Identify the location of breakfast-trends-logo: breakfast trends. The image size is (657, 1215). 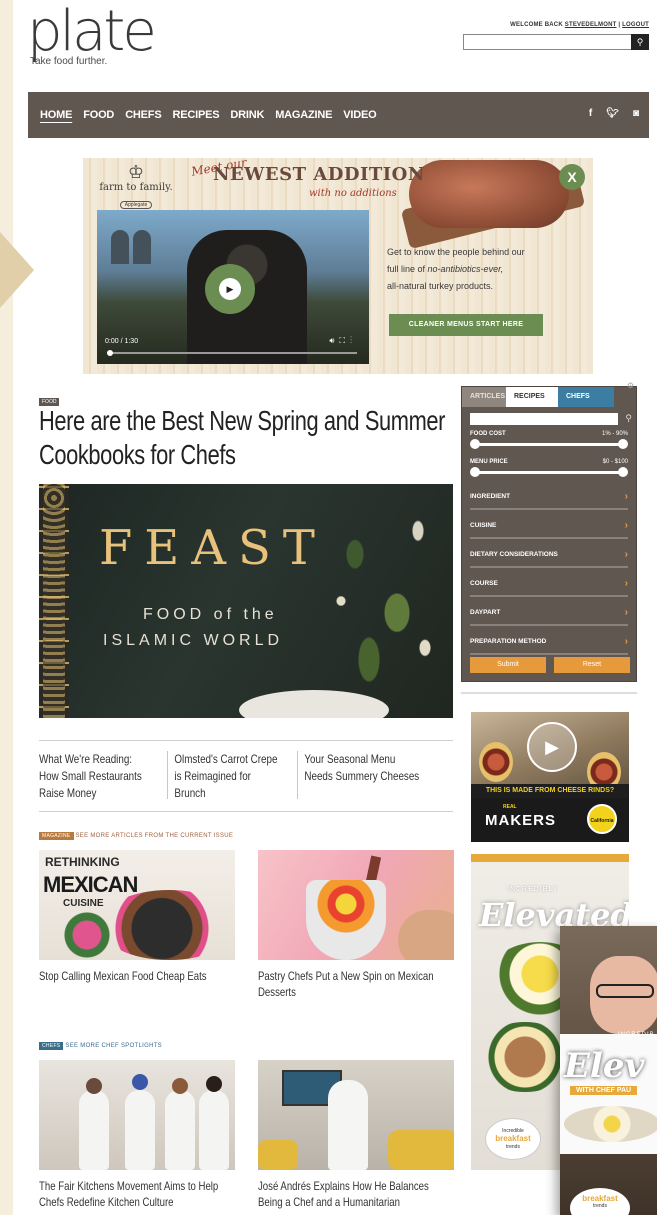
(600, 1201).